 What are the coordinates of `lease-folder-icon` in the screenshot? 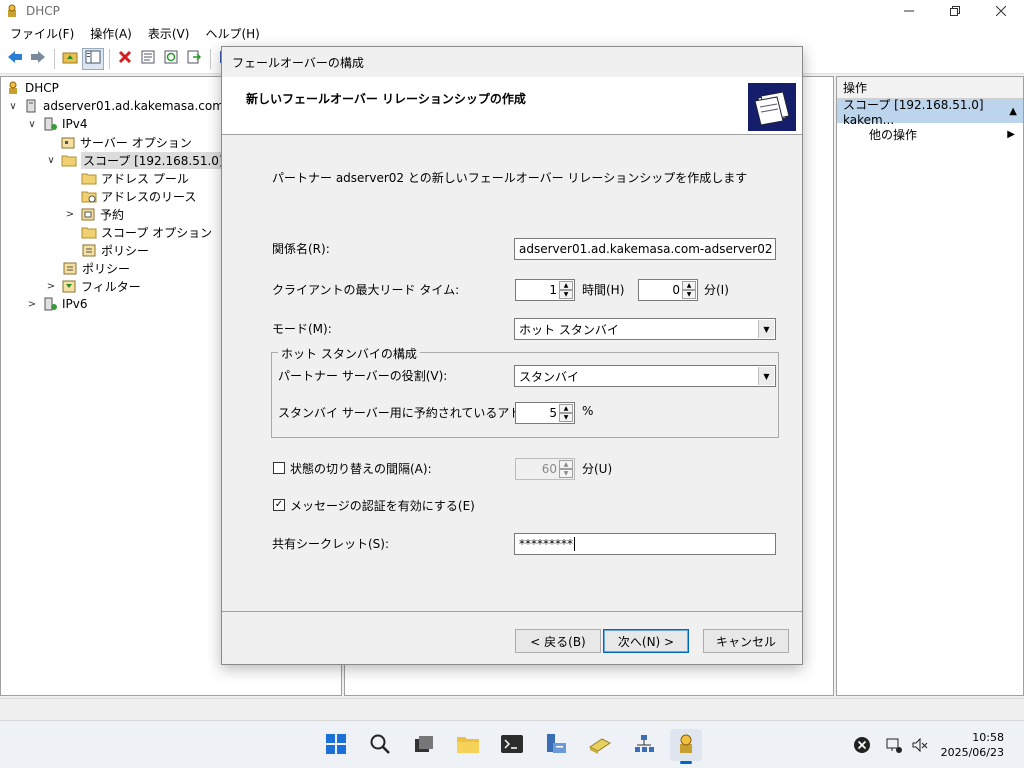 It's located at (89, 196).